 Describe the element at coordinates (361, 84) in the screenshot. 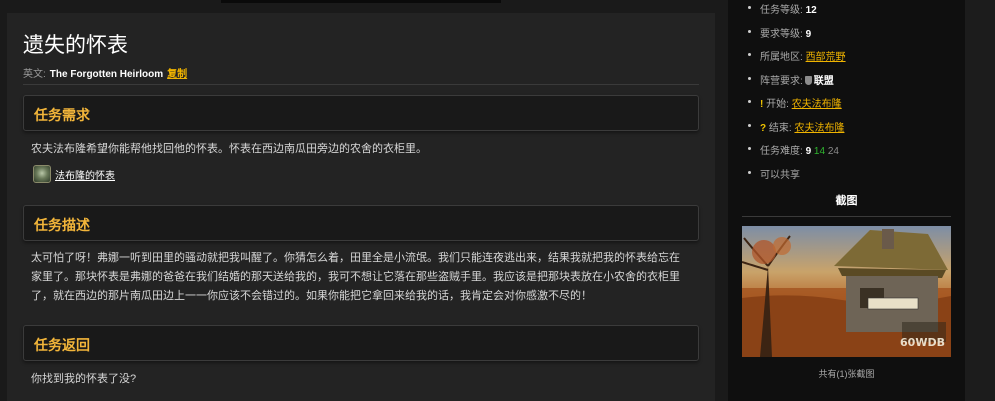

I see `title-divider` at that location.